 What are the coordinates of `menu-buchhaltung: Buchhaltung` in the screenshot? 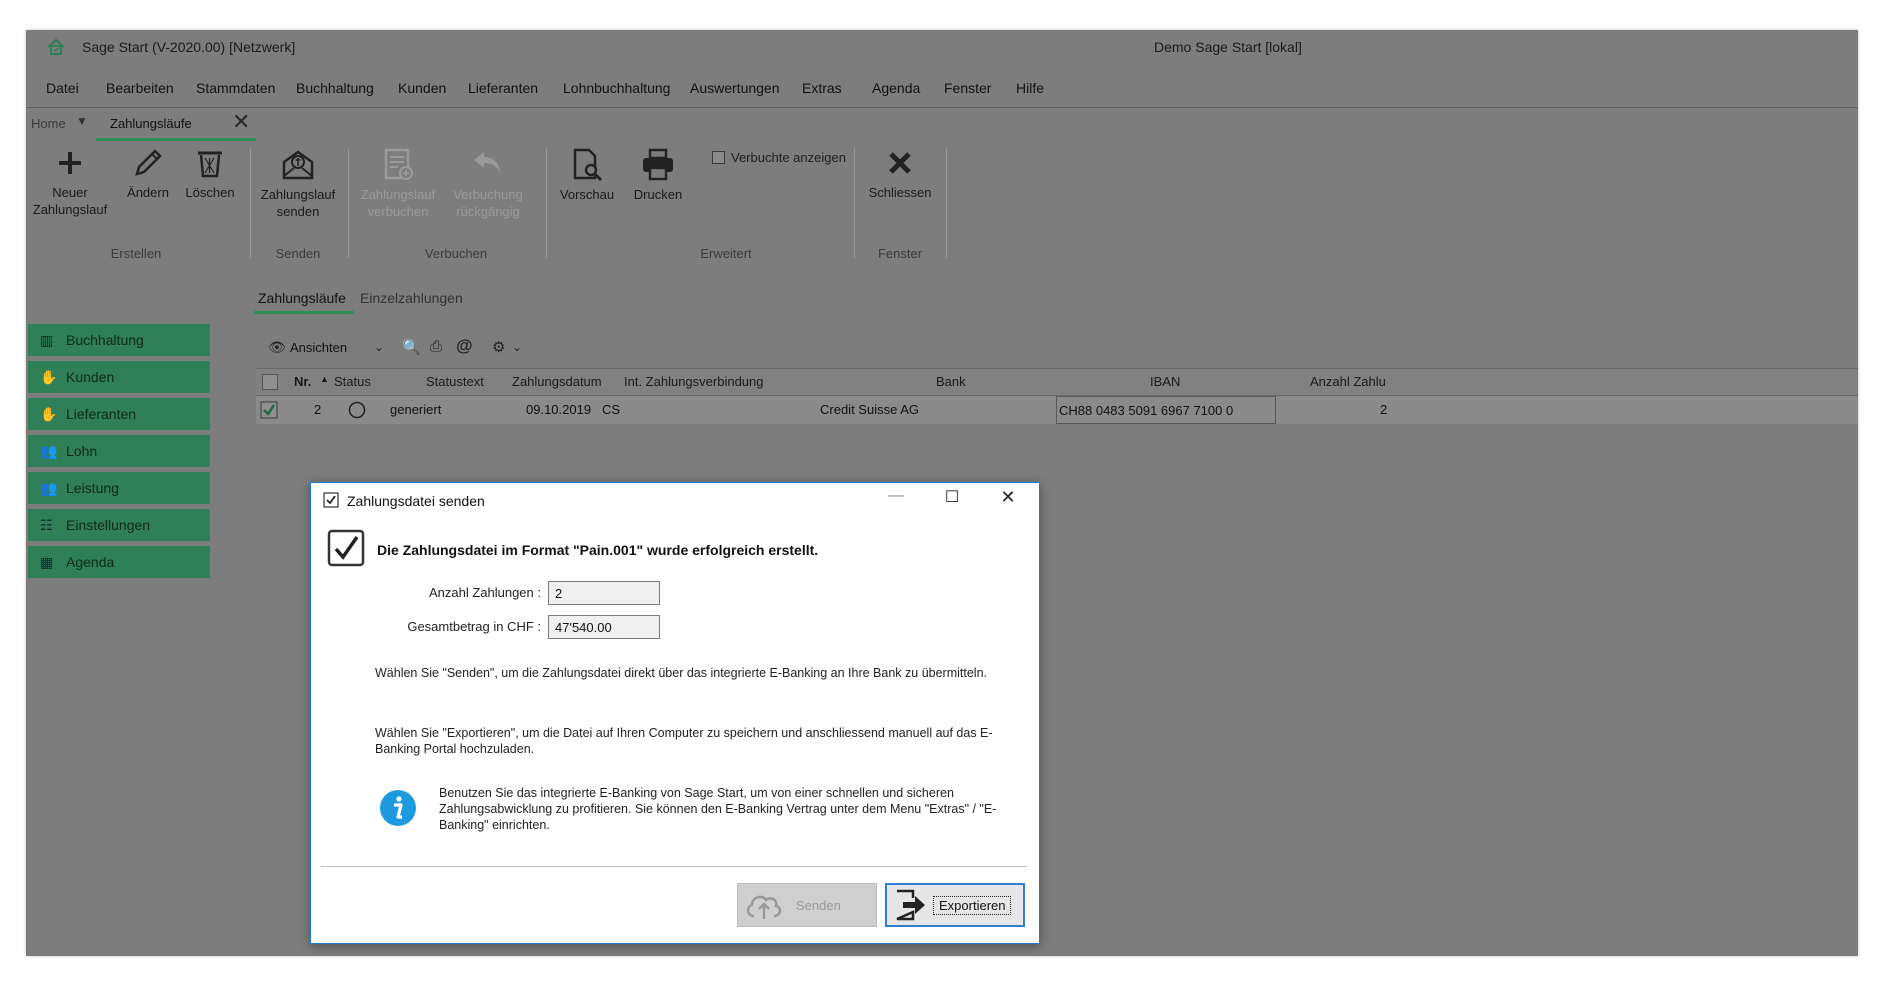 It's located at (335, 88).